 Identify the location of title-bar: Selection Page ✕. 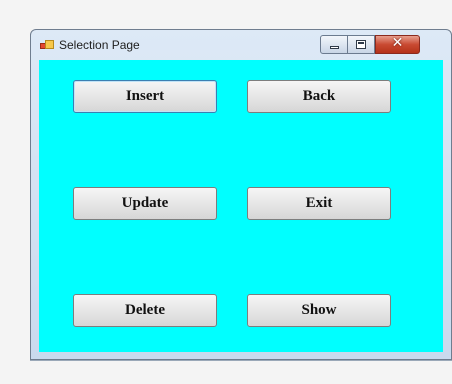
(241, 45).